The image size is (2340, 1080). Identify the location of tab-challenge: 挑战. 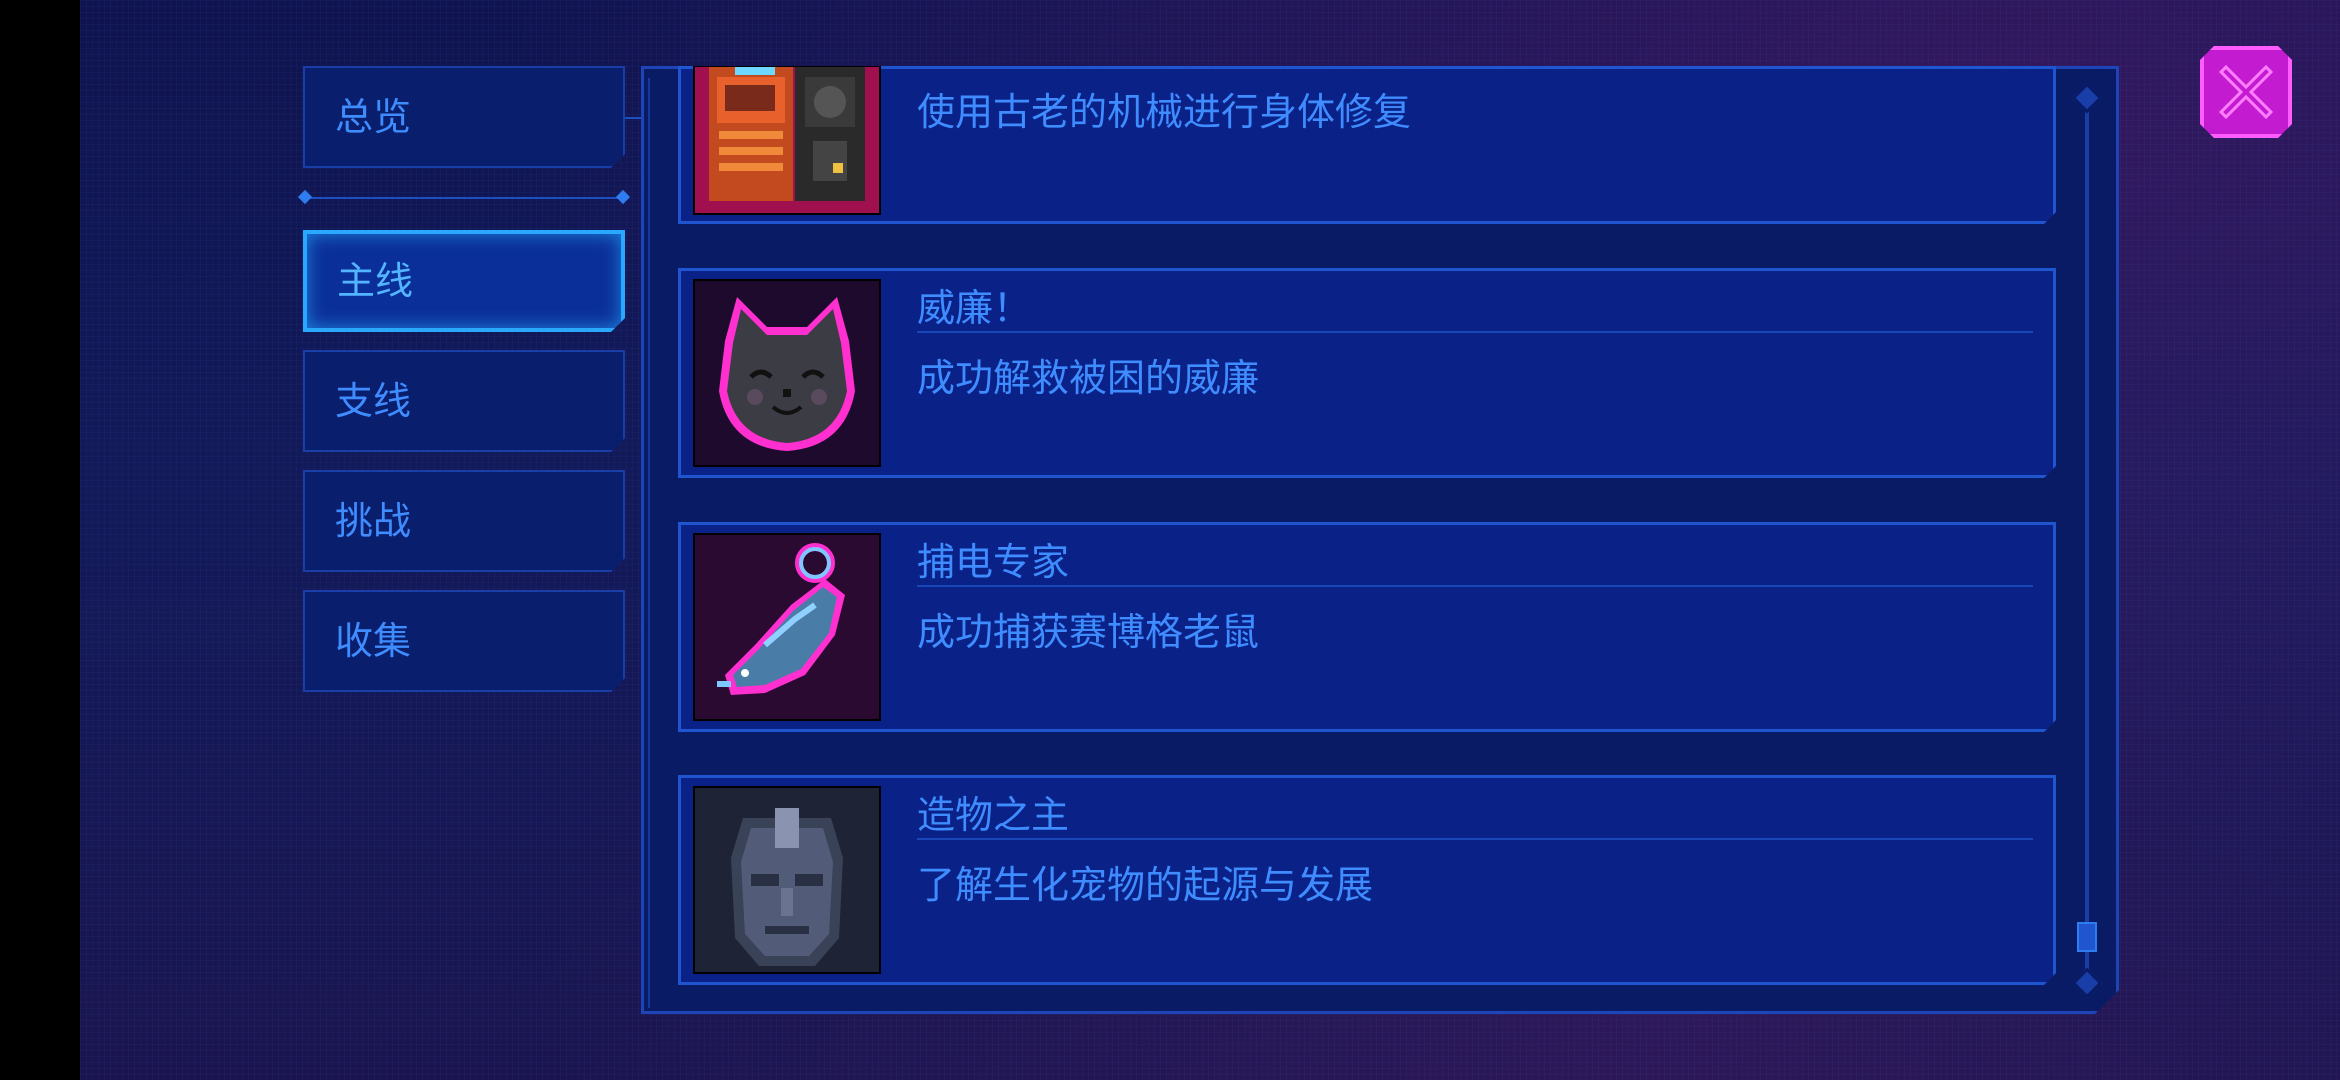
(464, 521).